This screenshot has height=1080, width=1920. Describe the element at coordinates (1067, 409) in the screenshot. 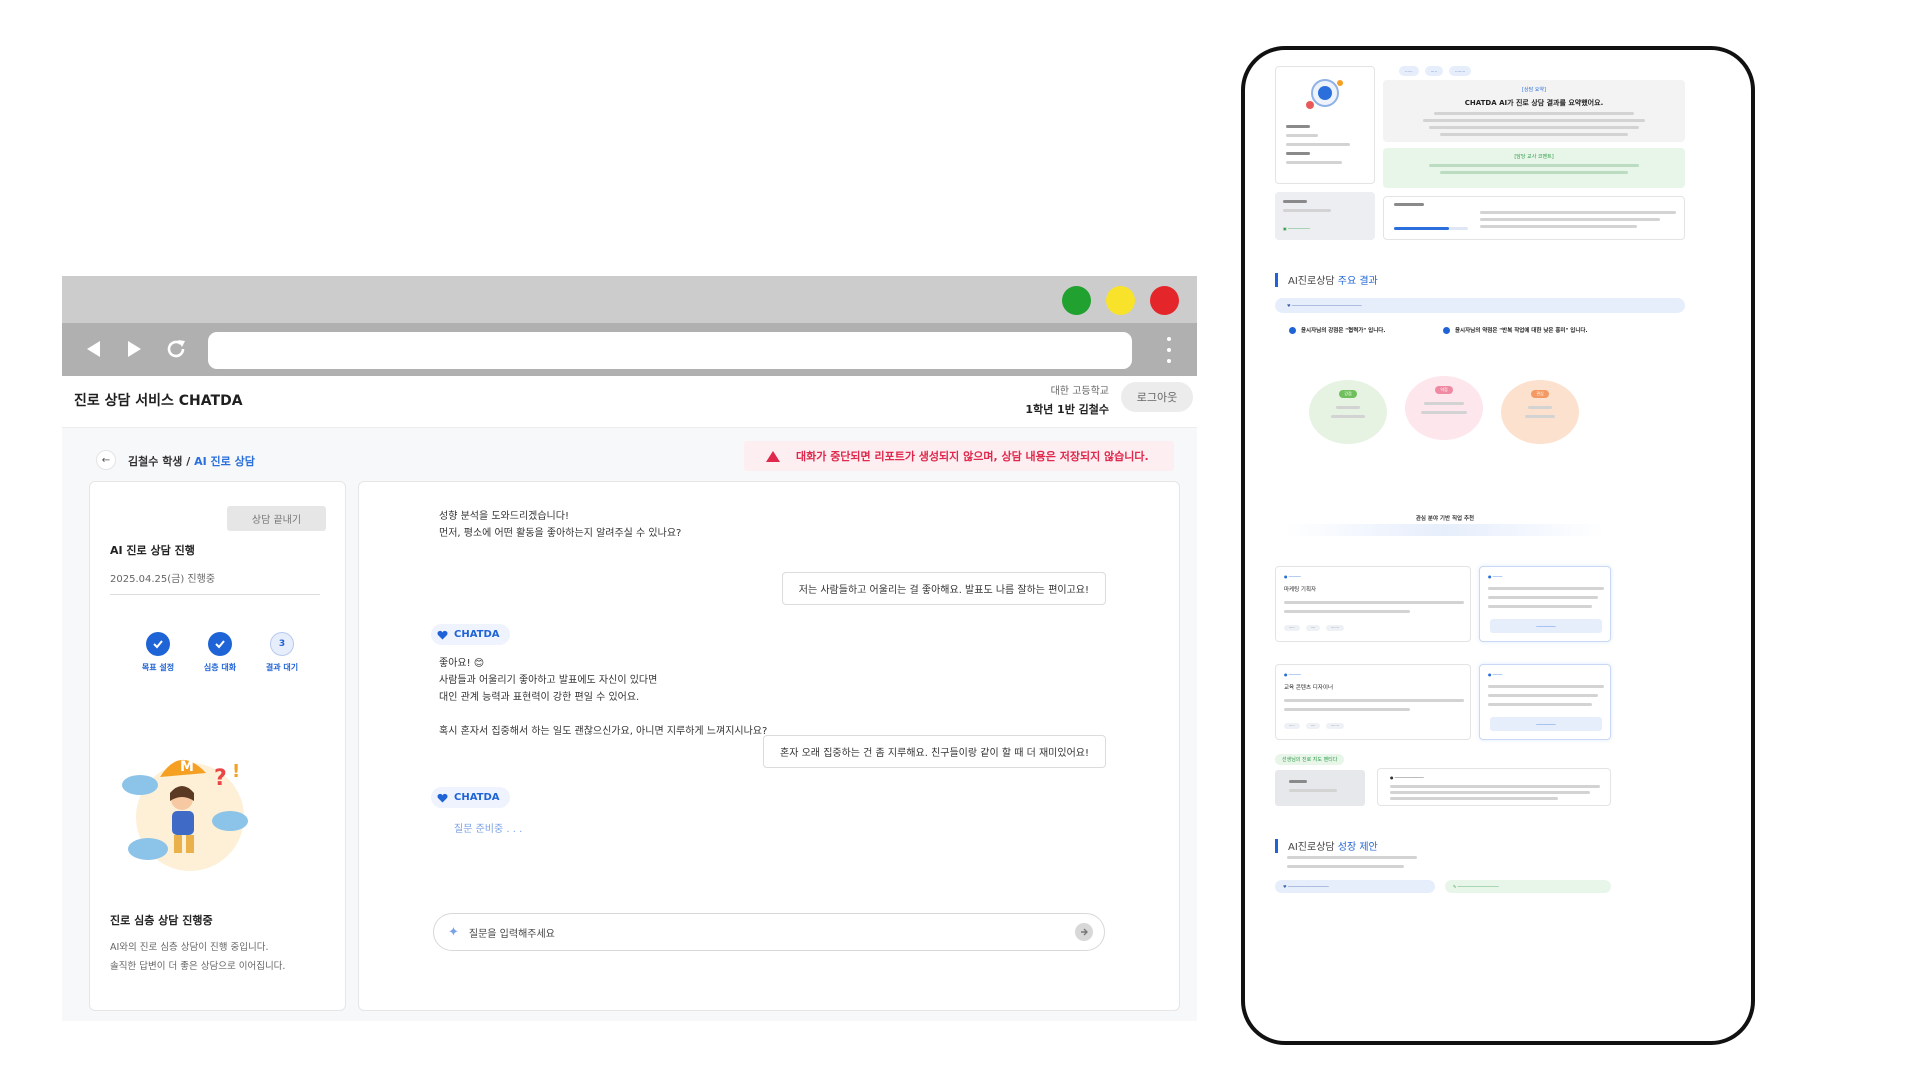

I see `student-name: 1학년 1반 김철수` at that location.